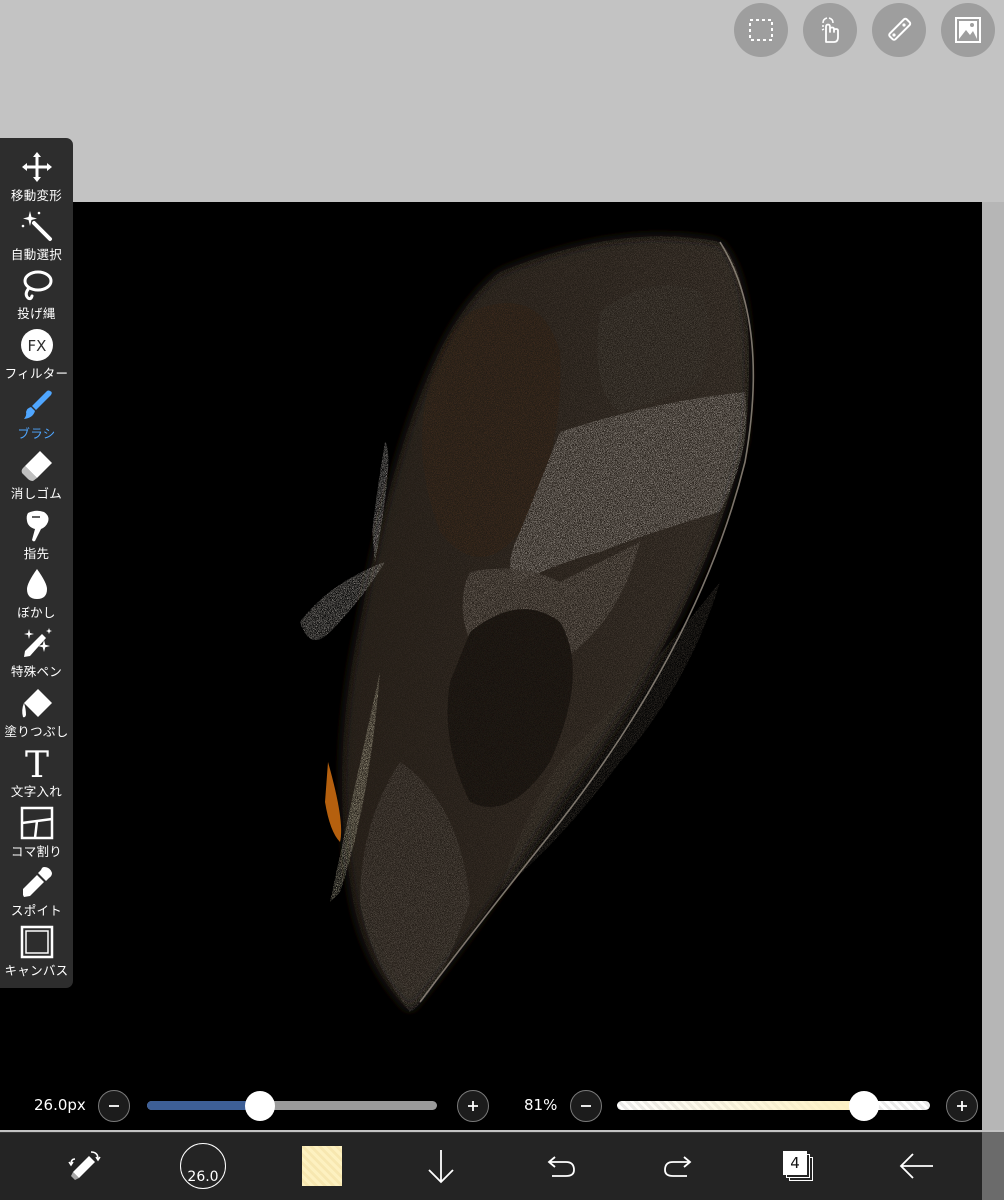  What do you see at coordinates (260, 1106) in the screenshot?
I see `brush-size-thumb` at bounding box center [260, 1106].